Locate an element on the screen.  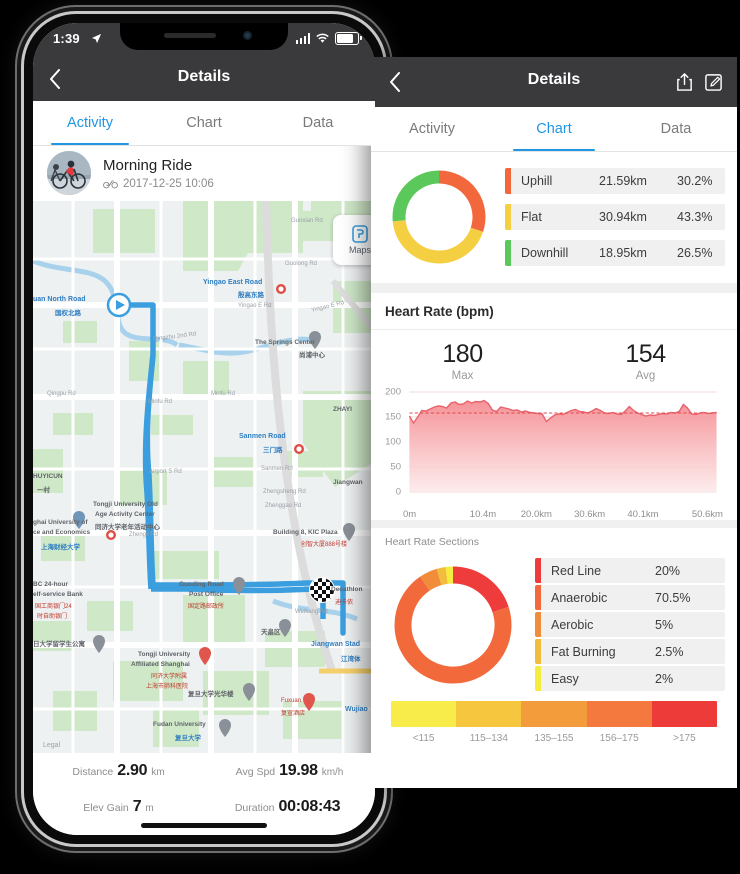
map-label: ZHAYI is located at coordinates (342, 409).